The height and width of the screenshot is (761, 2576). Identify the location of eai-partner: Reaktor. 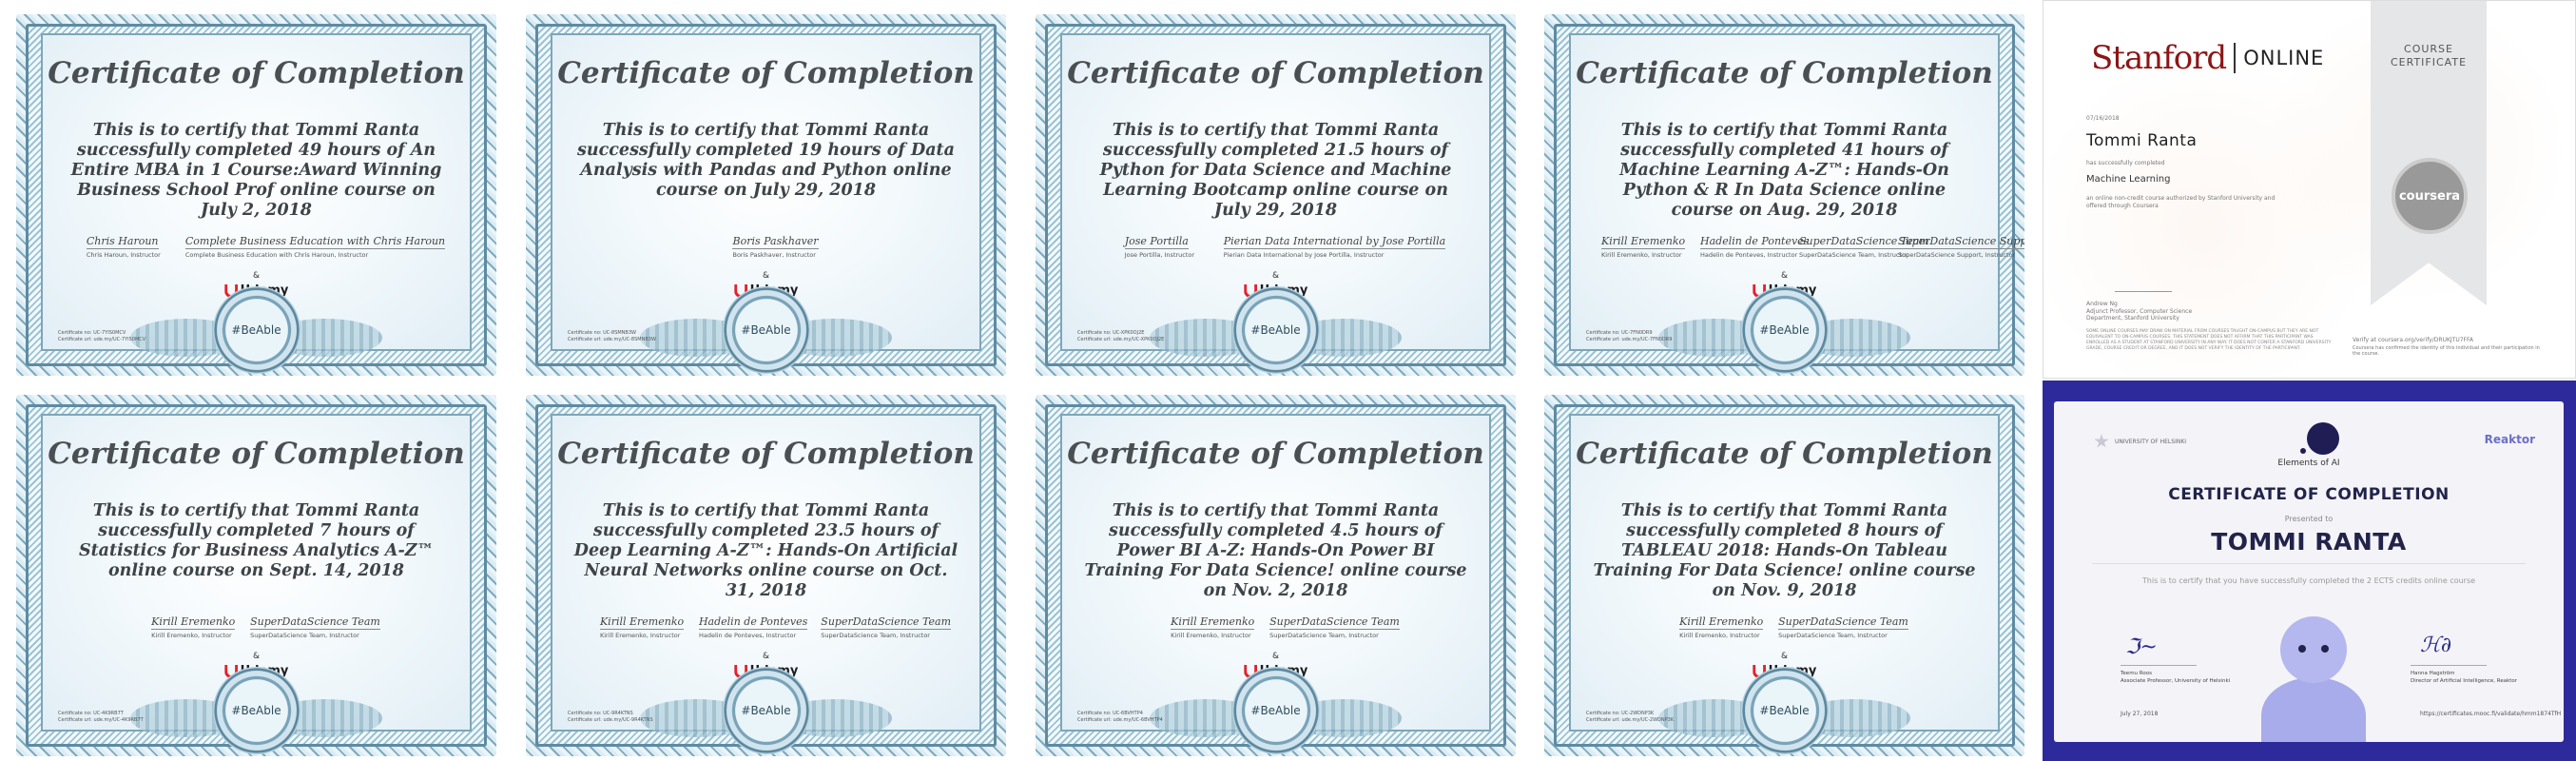
(2509, 440).